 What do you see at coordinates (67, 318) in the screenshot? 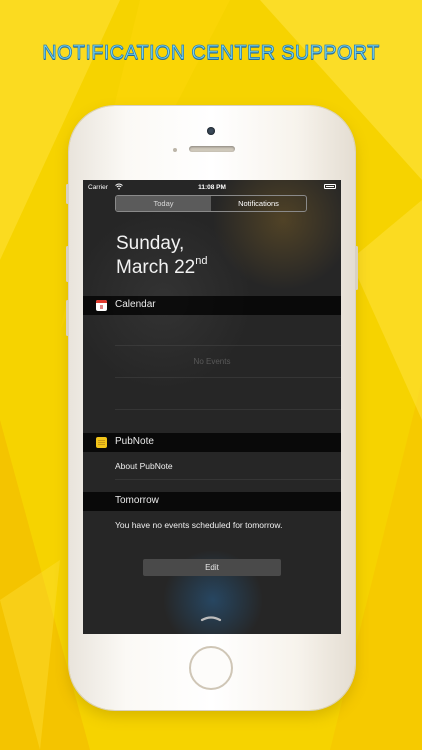
I see `volume-down-button` at bounding box center [67, 318].